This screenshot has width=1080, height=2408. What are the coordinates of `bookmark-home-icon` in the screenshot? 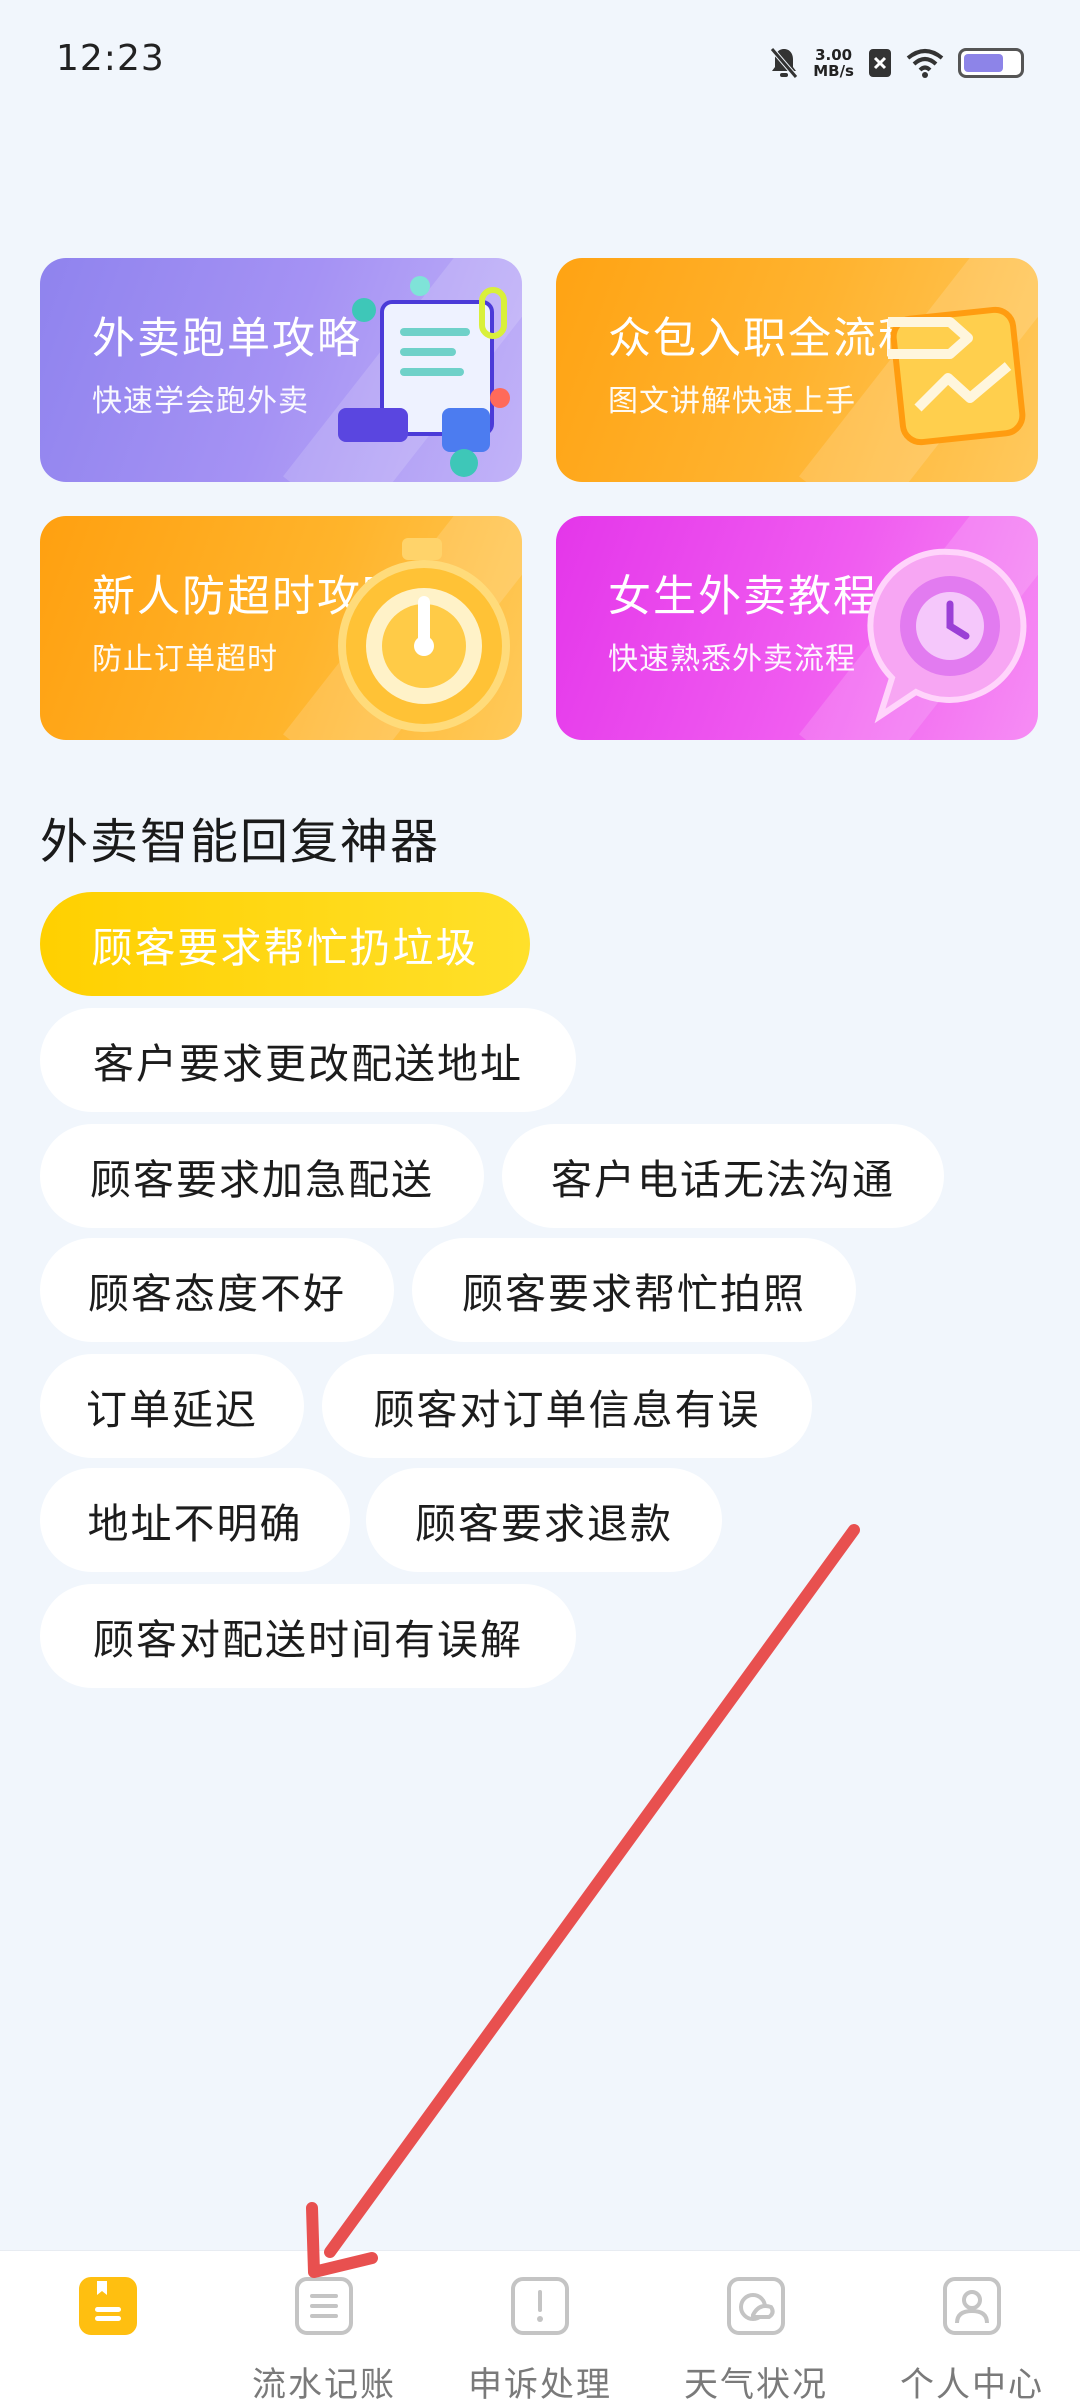 It's located at (108, 2306).